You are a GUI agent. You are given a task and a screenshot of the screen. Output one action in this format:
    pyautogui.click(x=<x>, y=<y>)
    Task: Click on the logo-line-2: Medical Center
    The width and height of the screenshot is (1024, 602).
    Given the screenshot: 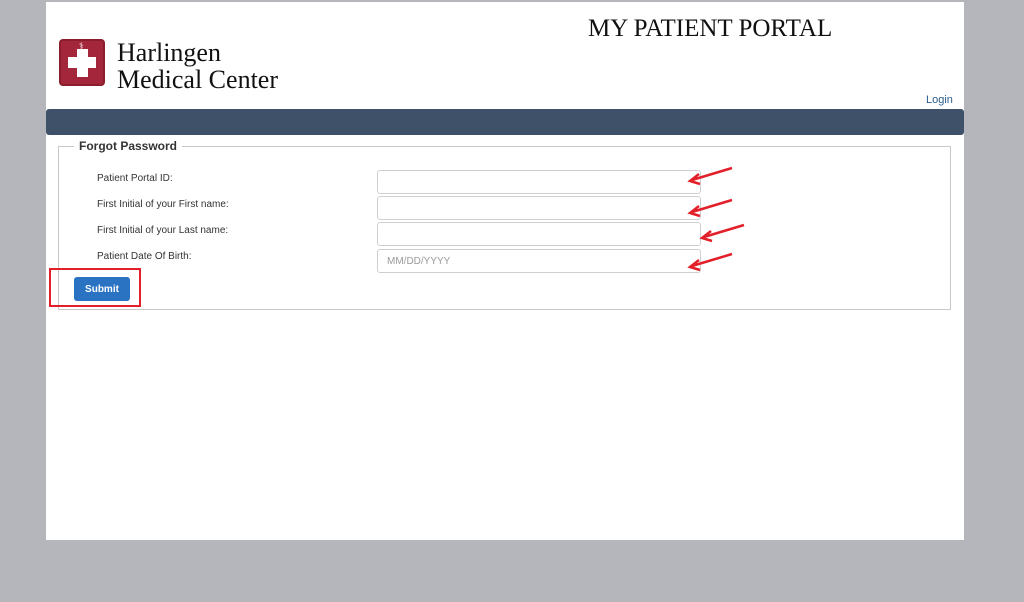 What is the action you would take?
    pyautogui.click(x=197, y=79)
    